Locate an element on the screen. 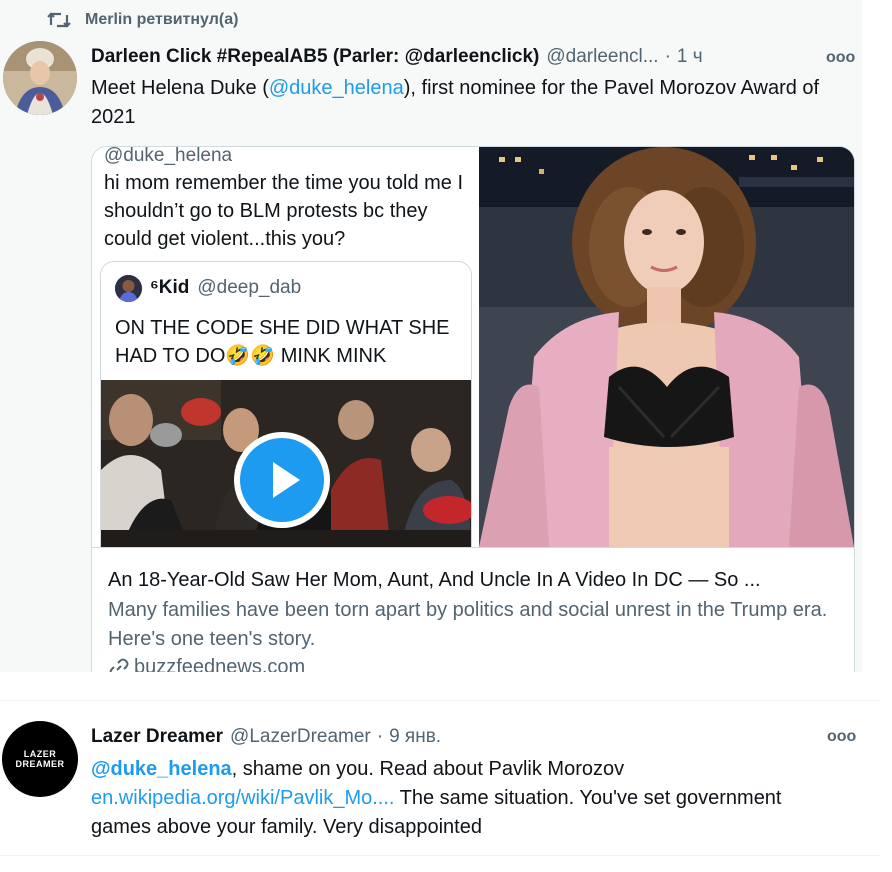 Image resolution: width=892 pixels, height=872 pixels. video-thumbnail is located at coordinates (286, 463).